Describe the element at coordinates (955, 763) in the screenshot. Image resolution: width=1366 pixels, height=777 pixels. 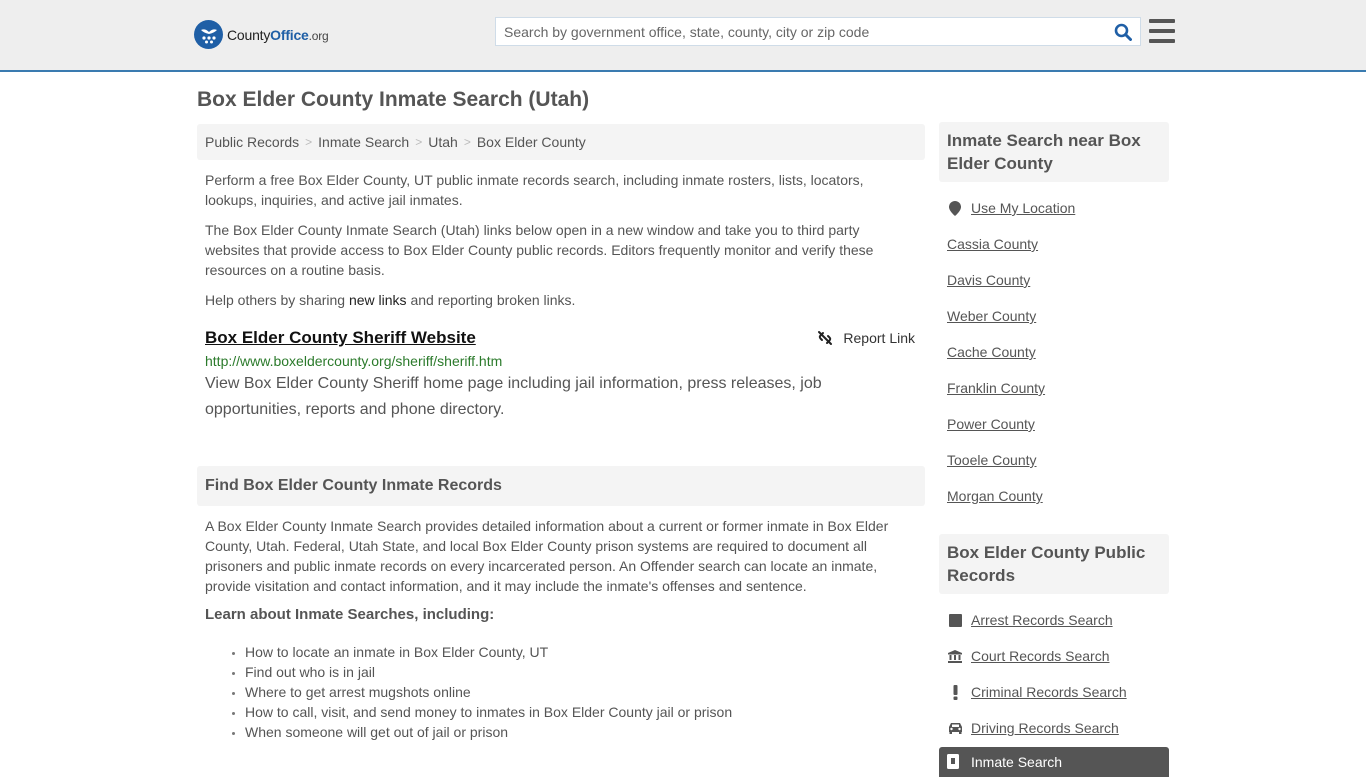
I see `id-badge-icon` at that location.